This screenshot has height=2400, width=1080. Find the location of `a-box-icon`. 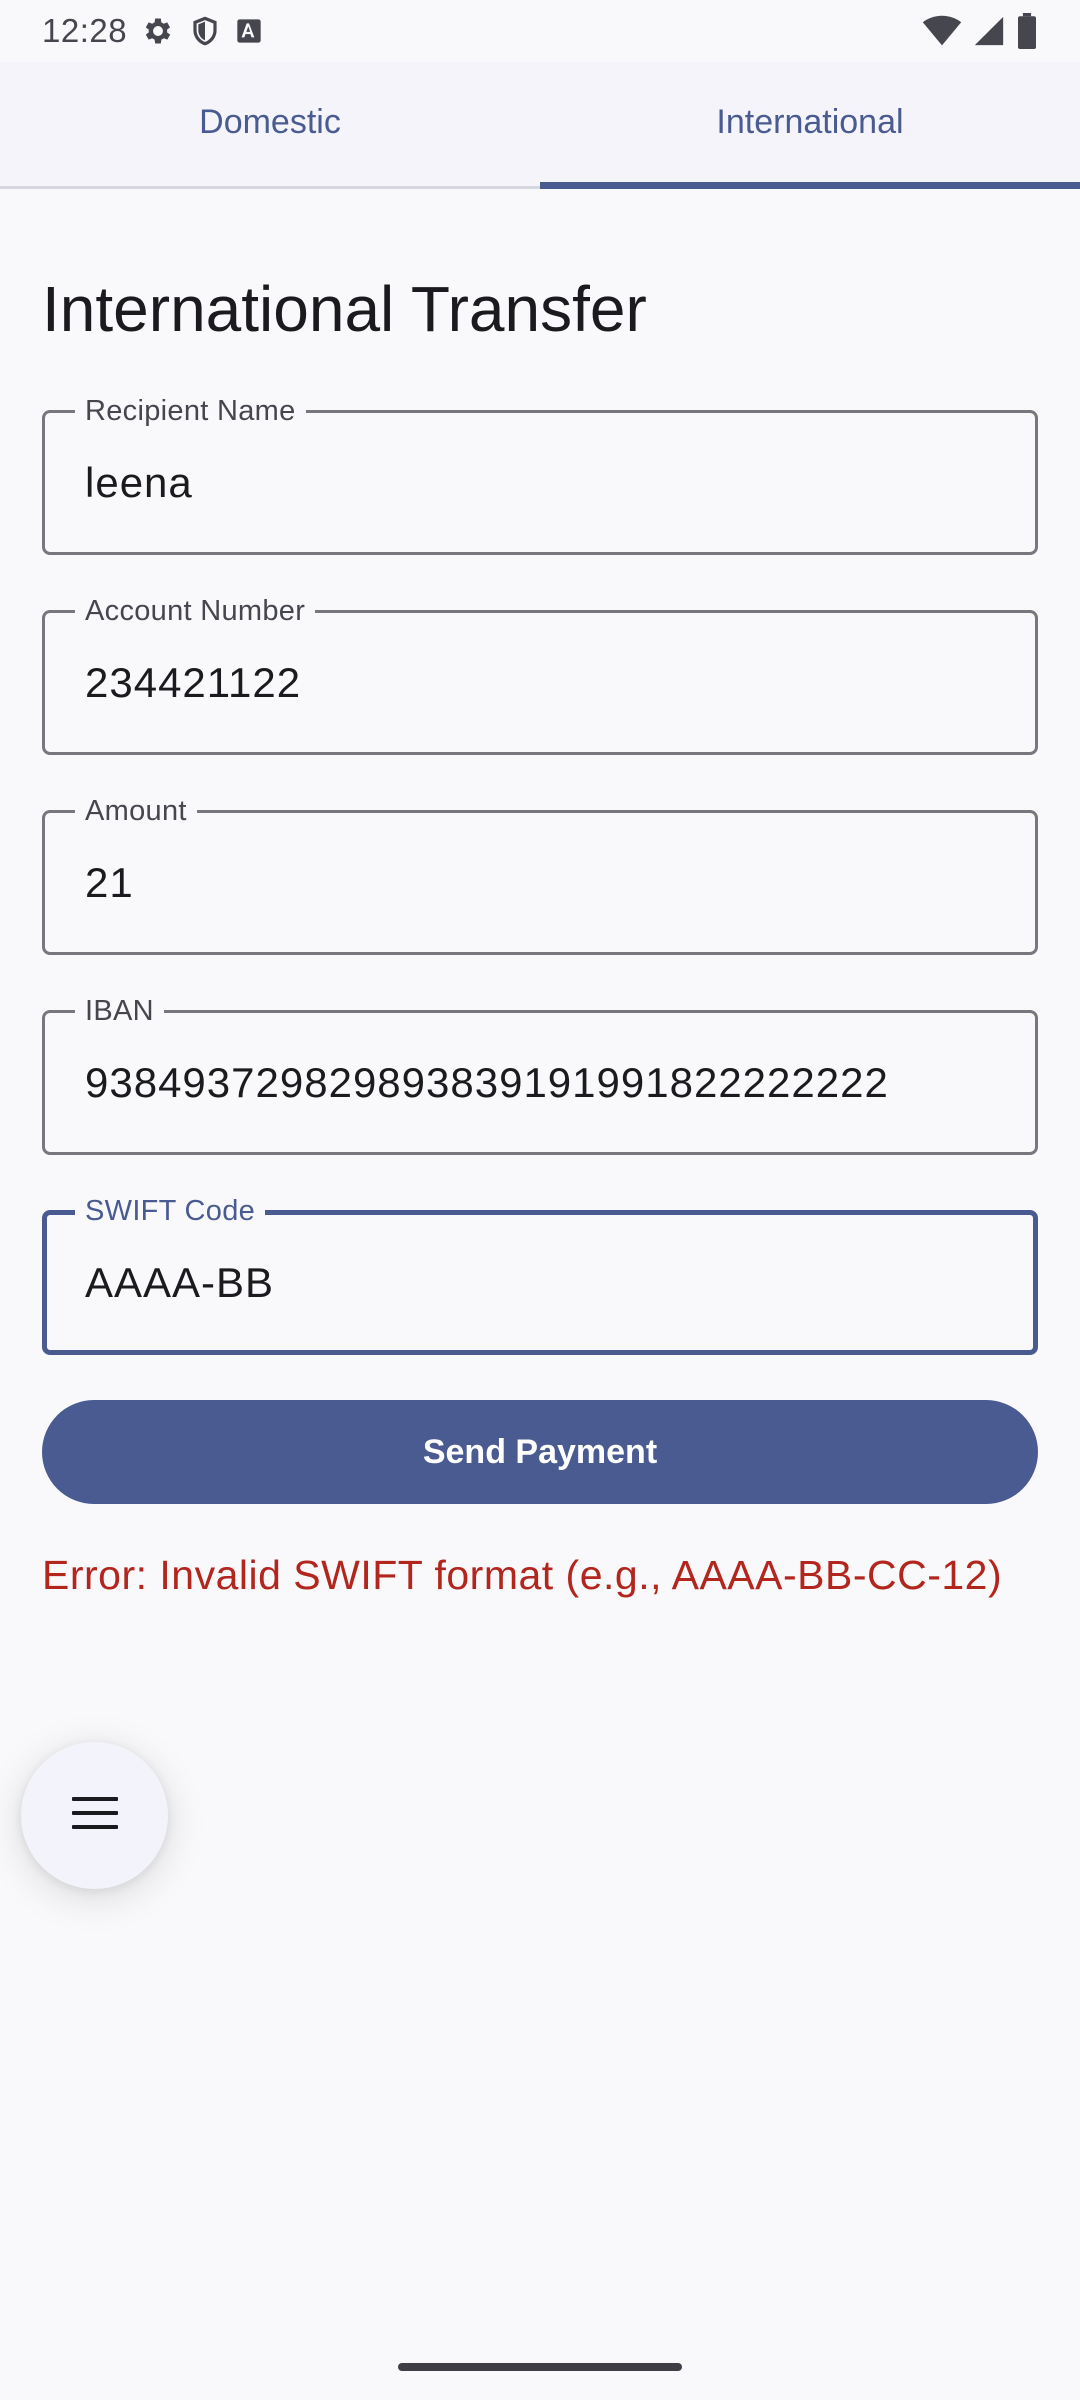

a-box-icon is located at coordinates (249, 31).